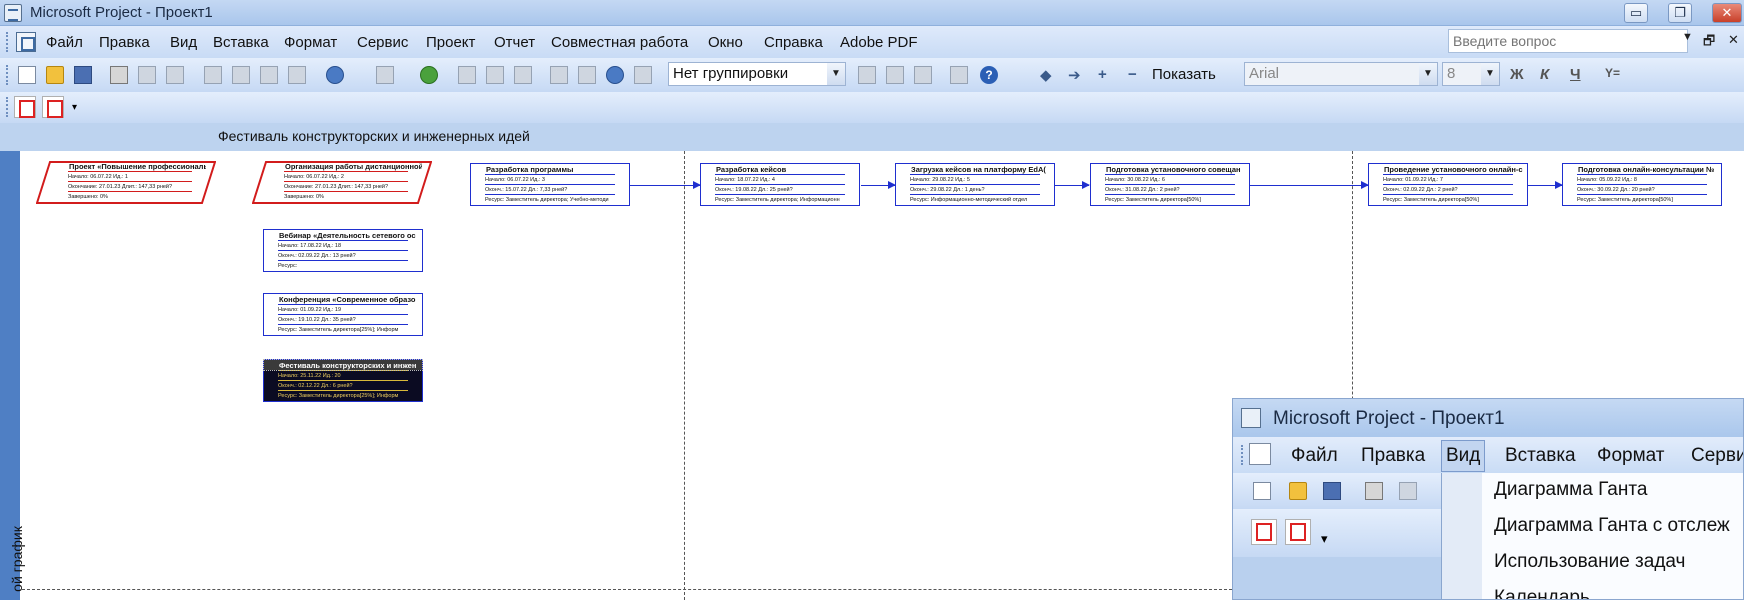 This screenshot has height=600, width=1744. I want to click on popup-menu-edit: Правка, so click(1393, 456).